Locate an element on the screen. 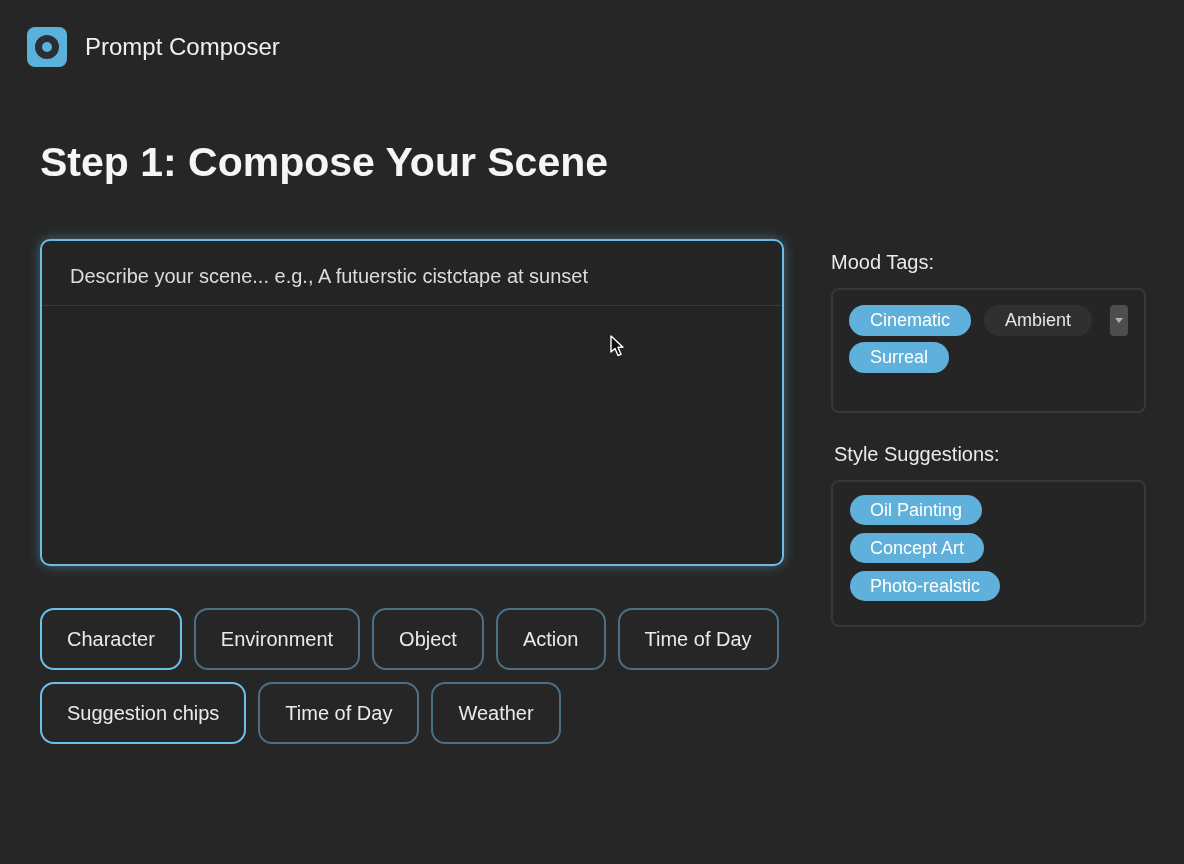 The height and width of the screenshot is (864, 1184). mood-tag: Ambient is located at coordinates (1038, 320).